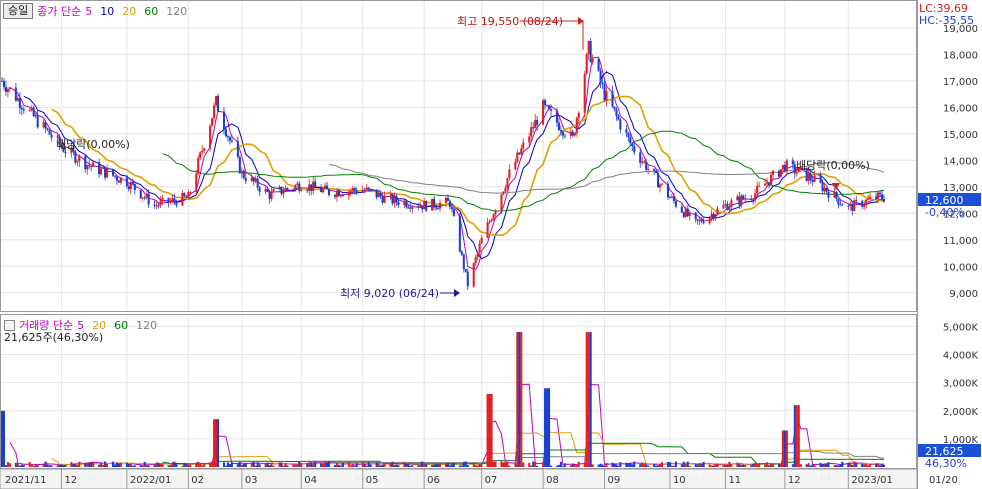 The image size is (982, 489). I want to click on dividend-note-2: 배당락(0,00%), so click(833, 165).